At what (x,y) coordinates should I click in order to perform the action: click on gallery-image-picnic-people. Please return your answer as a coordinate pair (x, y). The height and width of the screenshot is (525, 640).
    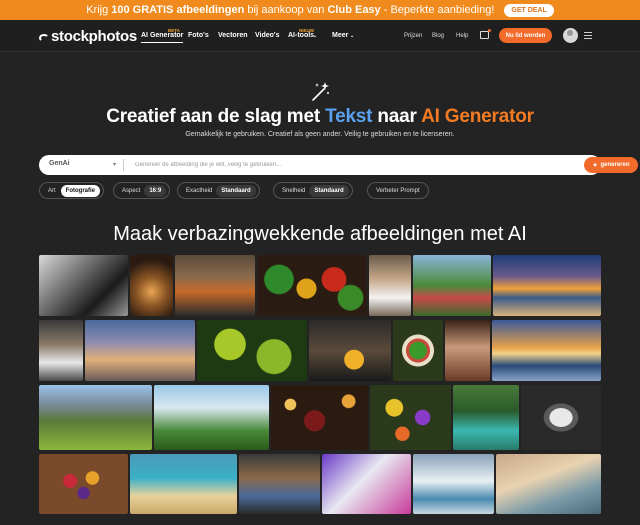
    Looking at the image, I should click on (452, 285).